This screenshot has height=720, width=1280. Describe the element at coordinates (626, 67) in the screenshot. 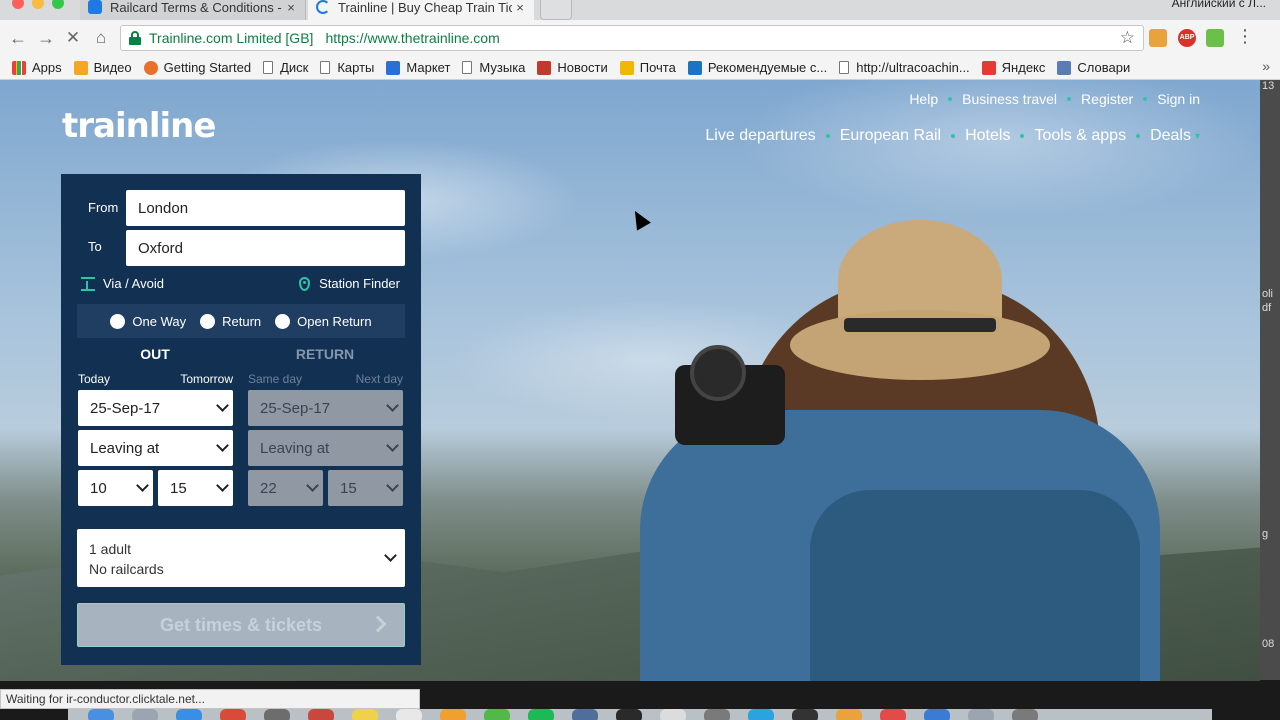

I see `mail-icon` at that location.